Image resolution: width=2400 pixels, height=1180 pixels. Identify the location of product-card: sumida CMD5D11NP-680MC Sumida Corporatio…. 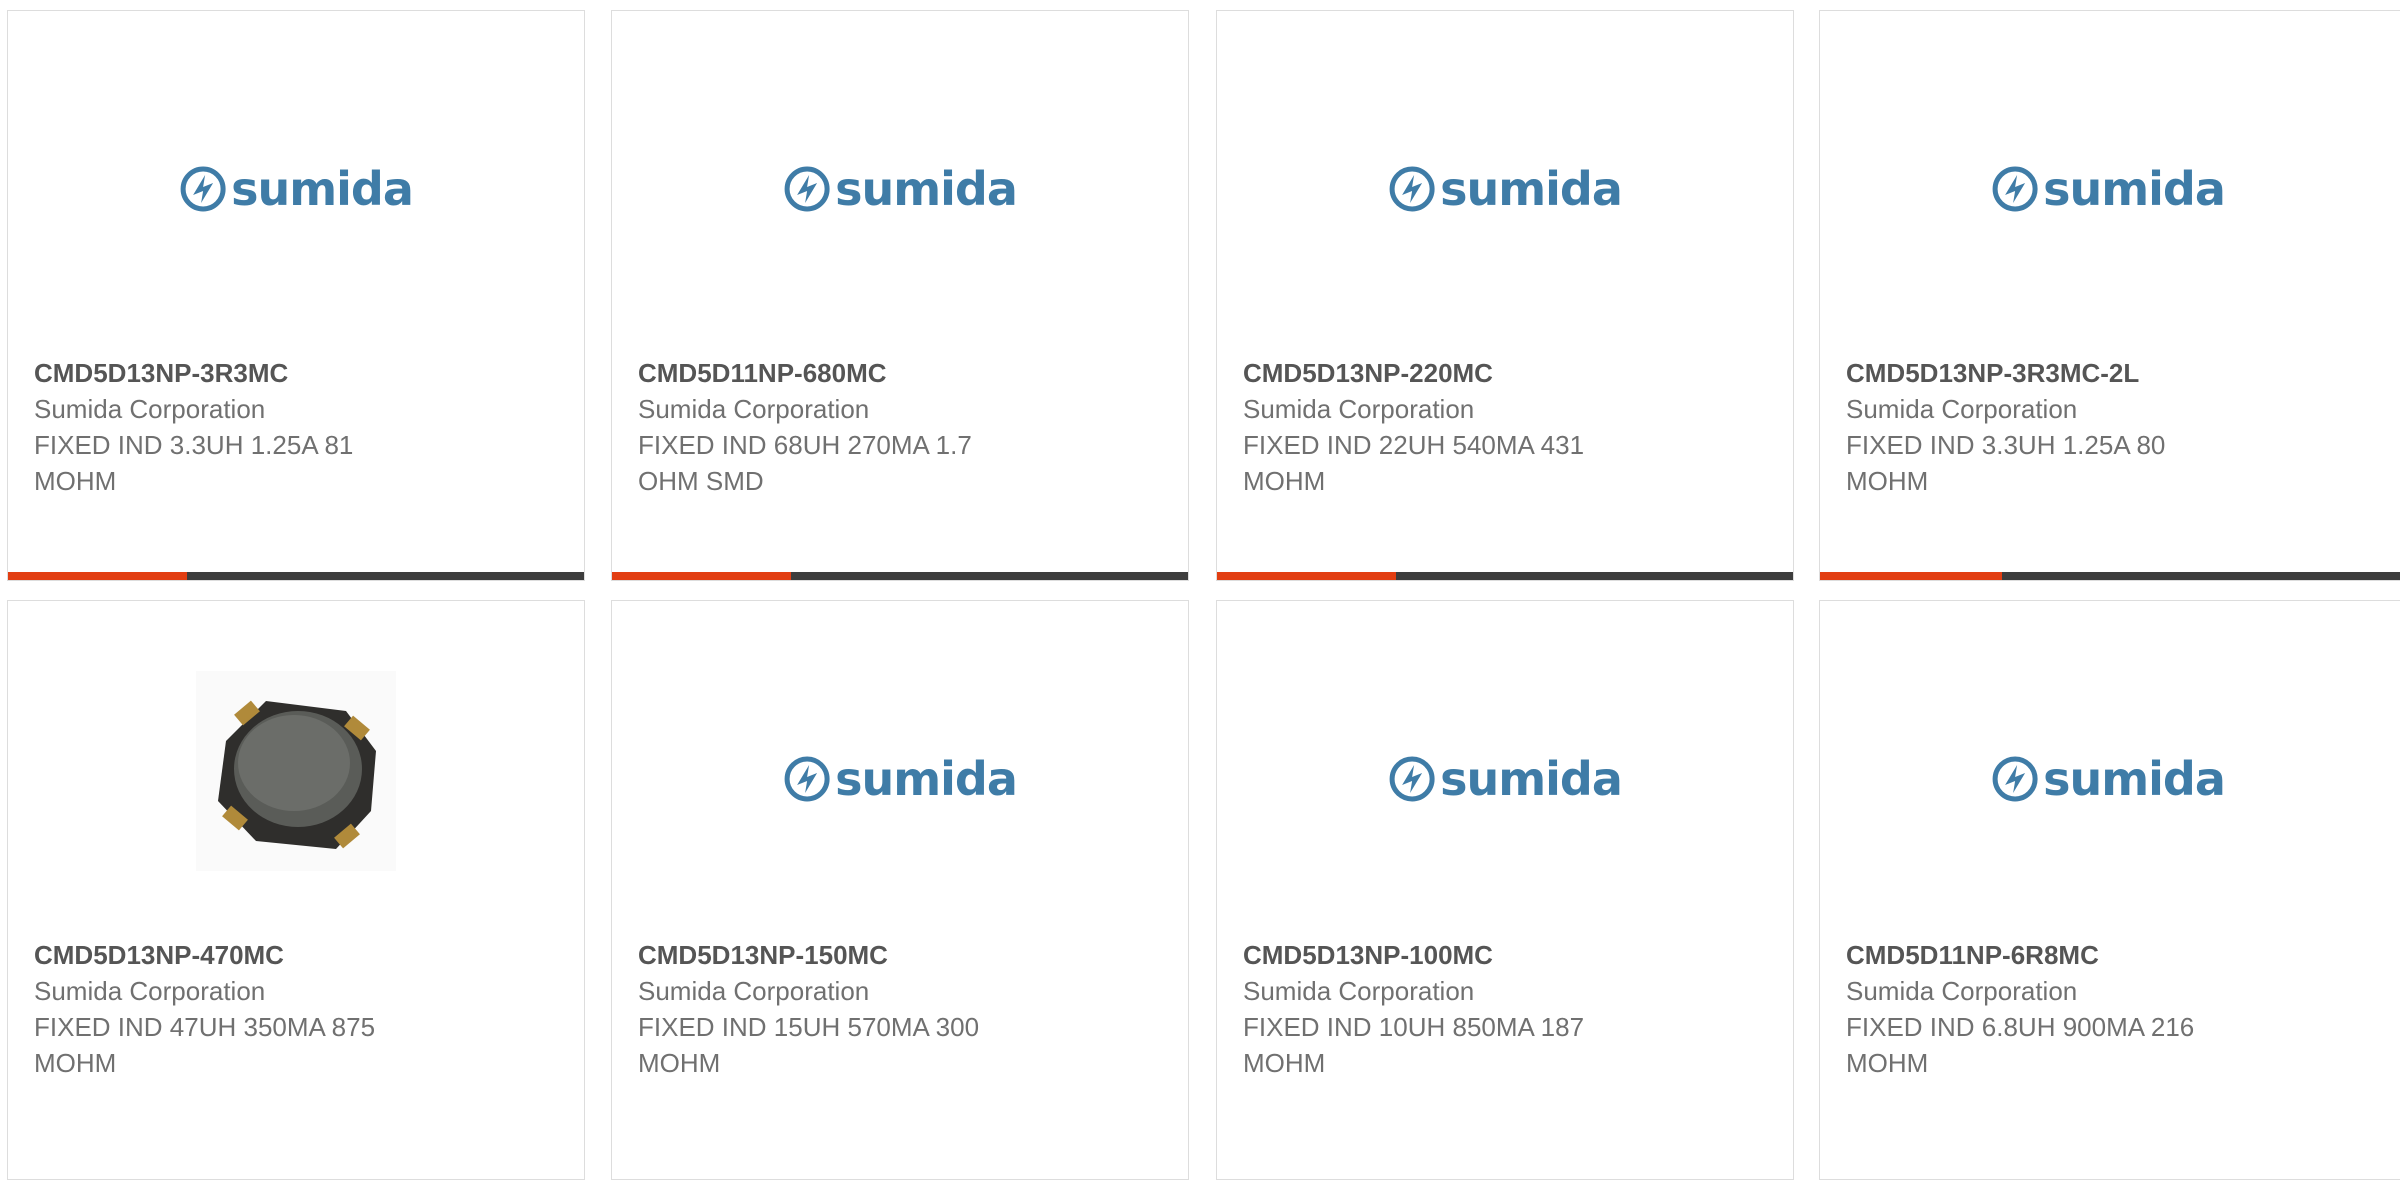
(900, 295).